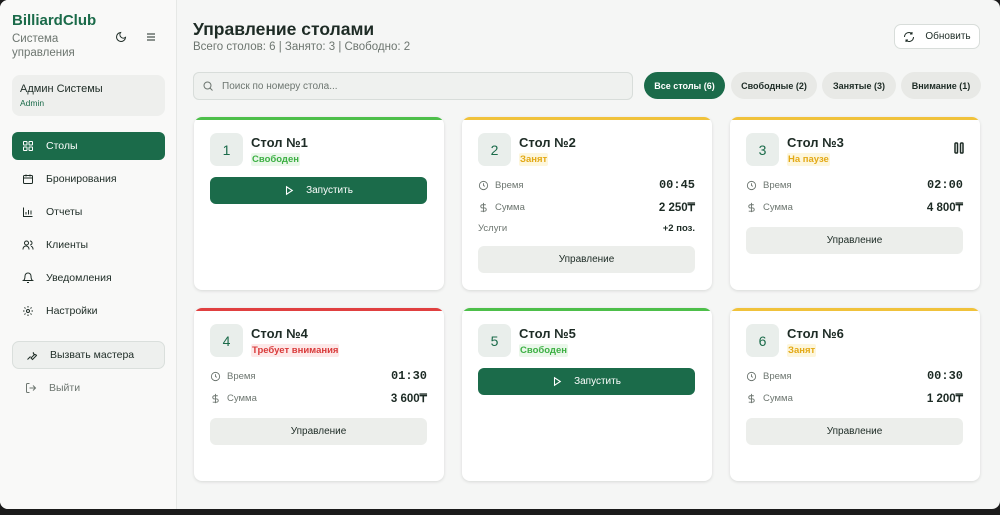 The image size is (1000, 515). I want to click on user-name: Админ Системы, so click(61, 89).